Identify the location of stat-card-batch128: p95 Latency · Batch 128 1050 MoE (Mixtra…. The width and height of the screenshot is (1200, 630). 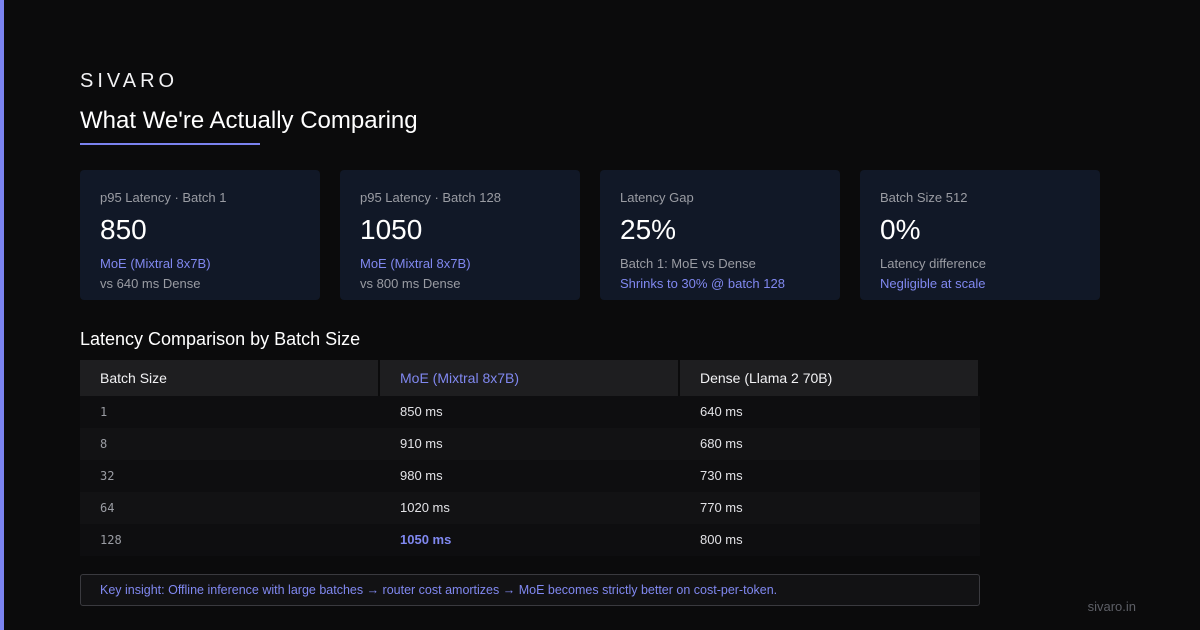
(460, 235).